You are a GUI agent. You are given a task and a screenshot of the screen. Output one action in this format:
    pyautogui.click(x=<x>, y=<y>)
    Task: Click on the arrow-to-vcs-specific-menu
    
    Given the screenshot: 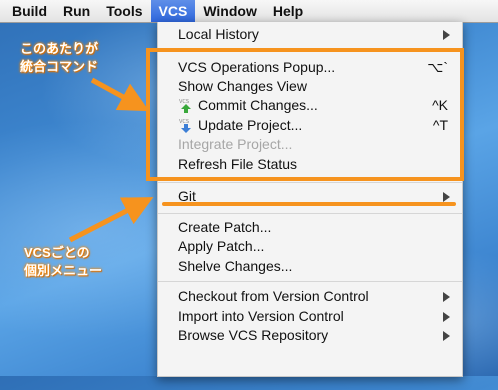 What is the action you would take?
    pyautogui.click(x=111, y=220)
    